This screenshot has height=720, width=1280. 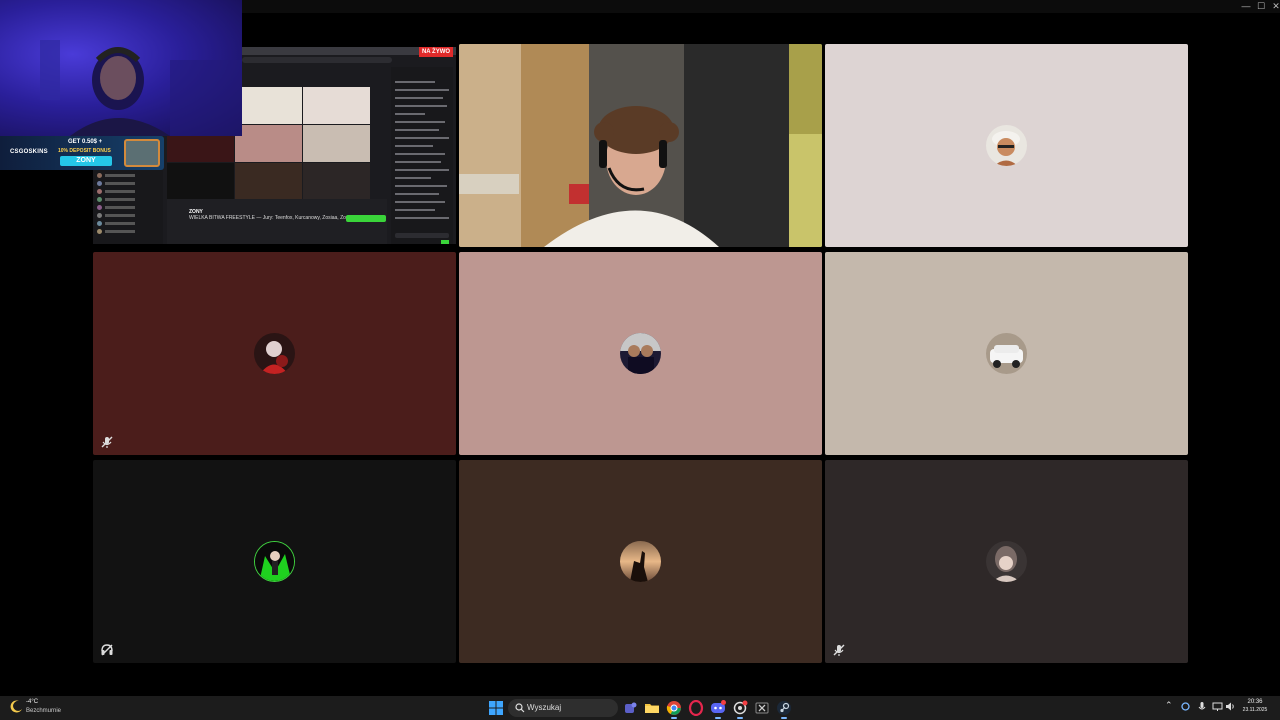 What do you see at coordinates (366, 218) in the screenshot?
I see `stream-follow-button` at bounding box center [366, 218].